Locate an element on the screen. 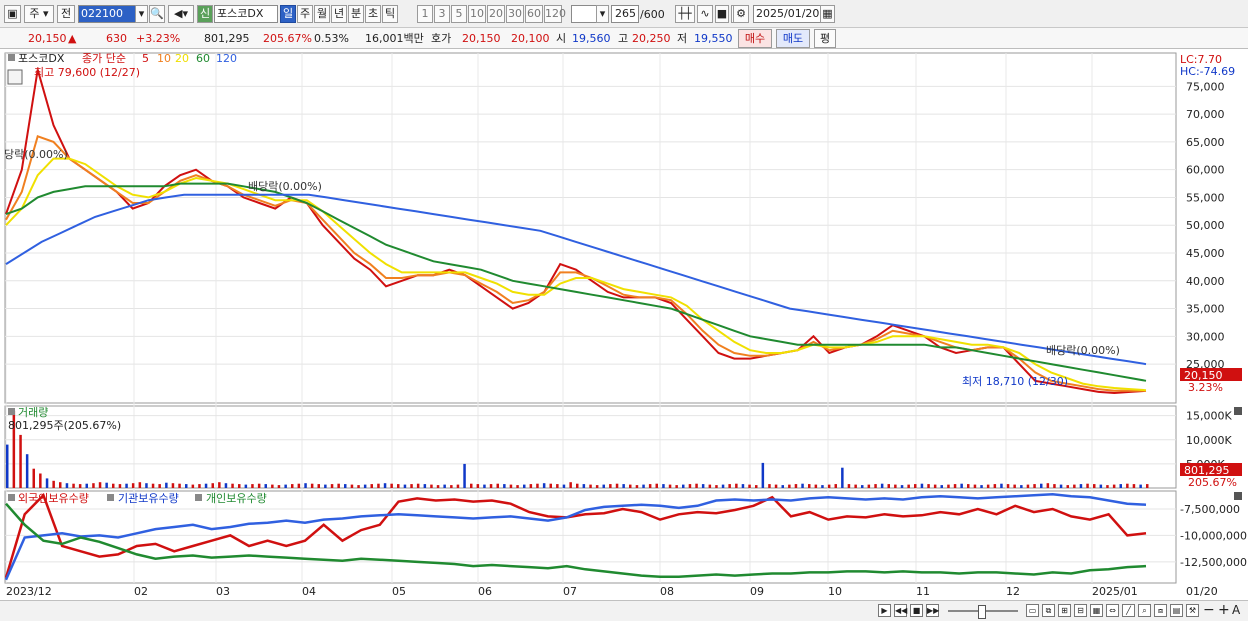 The image size is (1248, 621). interval-button-1: 3 is located at coordinates (442, 14).